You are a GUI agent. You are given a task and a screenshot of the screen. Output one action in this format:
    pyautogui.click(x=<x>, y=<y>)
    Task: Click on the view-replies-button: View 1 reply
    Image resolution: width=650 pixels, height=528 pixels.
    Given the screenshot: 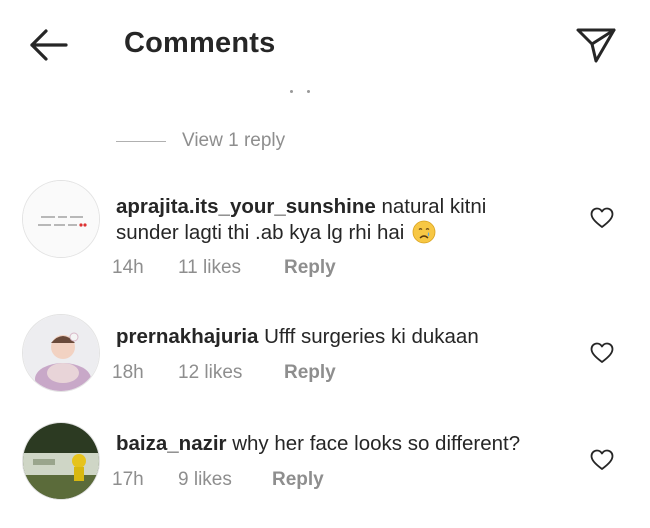 What is the action you would take?
    pyautogui.click(x=200, y=141)
    